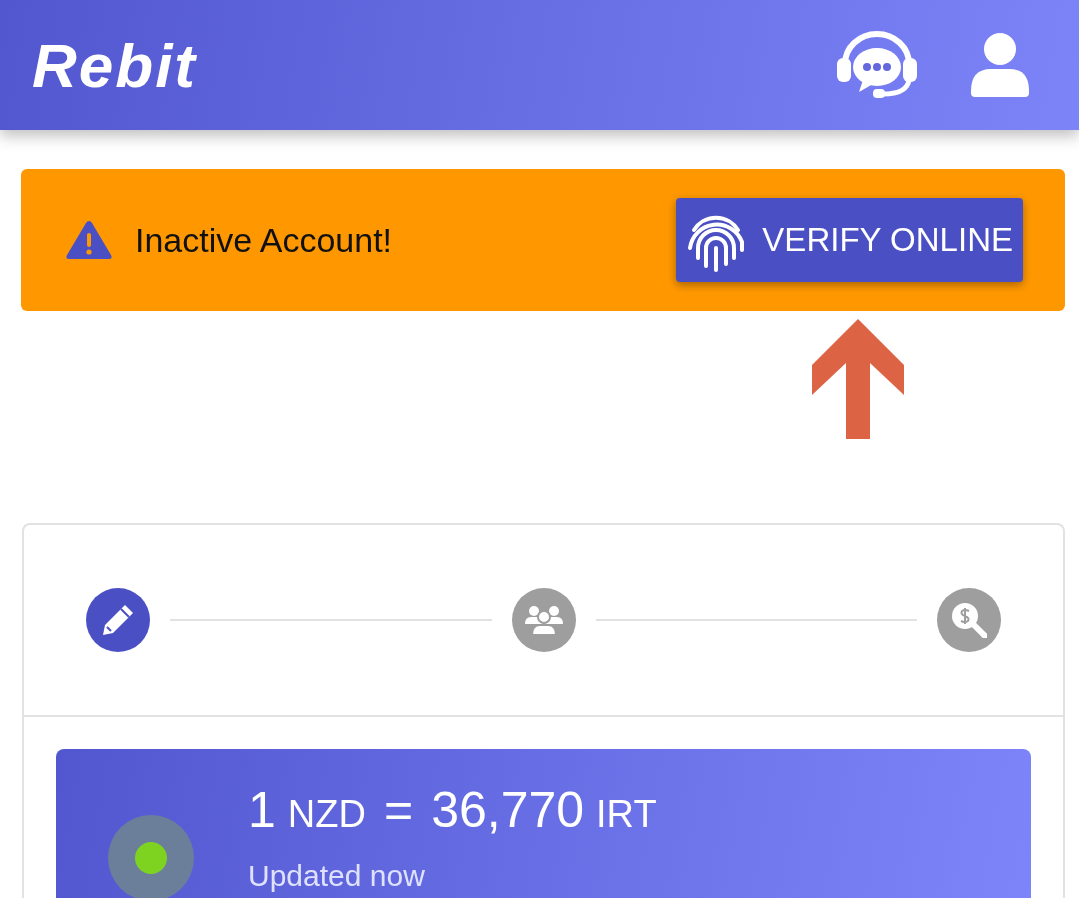 This screenshot has height=898, width=1079. What do you see at coordinates (262, 810) in the screenshot?
I see `base-amount: 1` at bounding box center [262, 810].